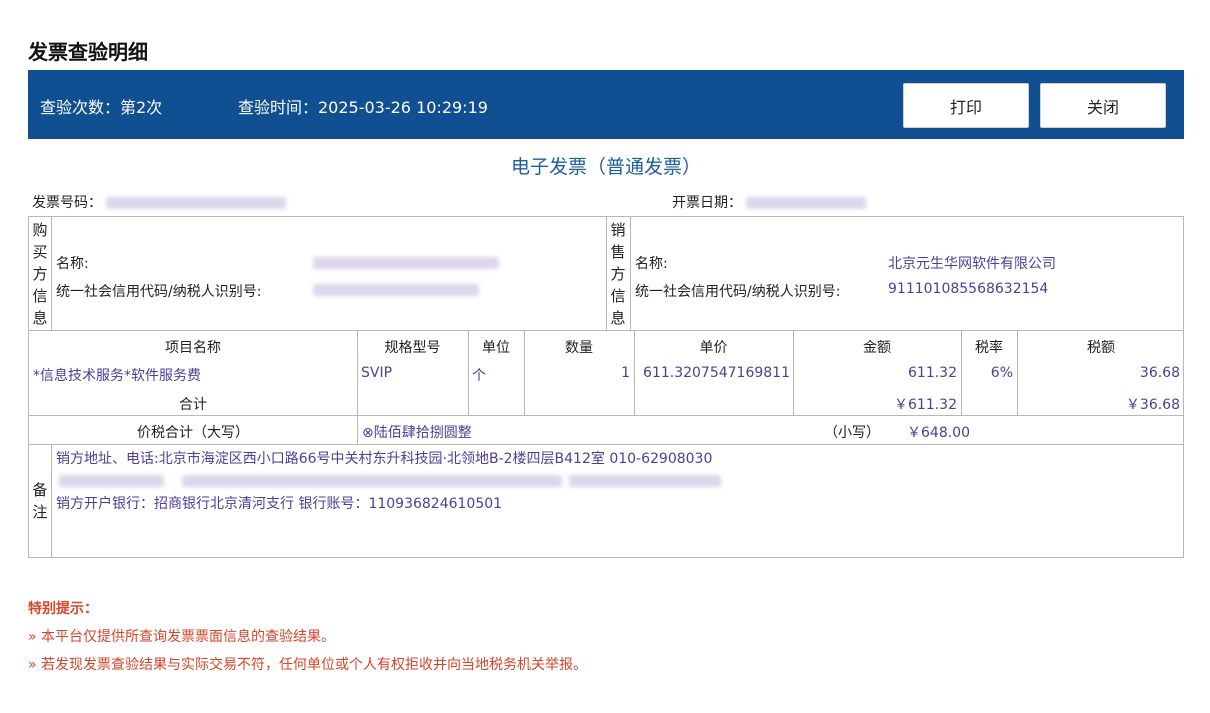 This screenshot has width=1210, height=713. What do you see at coordinates (1001, 373) in the screenshot?
I see `item-tax-rate: 6%` at bounding box center [1001, 373].